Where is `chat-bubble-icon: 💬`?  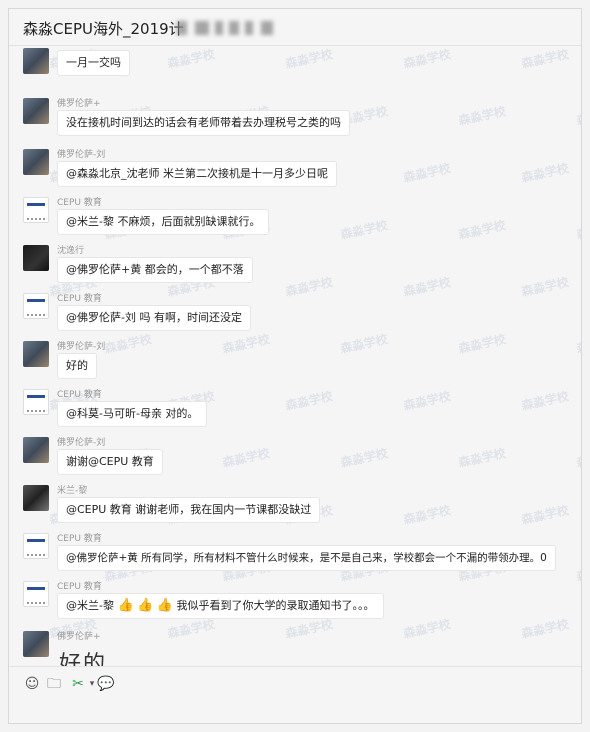 chat-bubble-icon: 💬 is located at coordinates (106, 684).